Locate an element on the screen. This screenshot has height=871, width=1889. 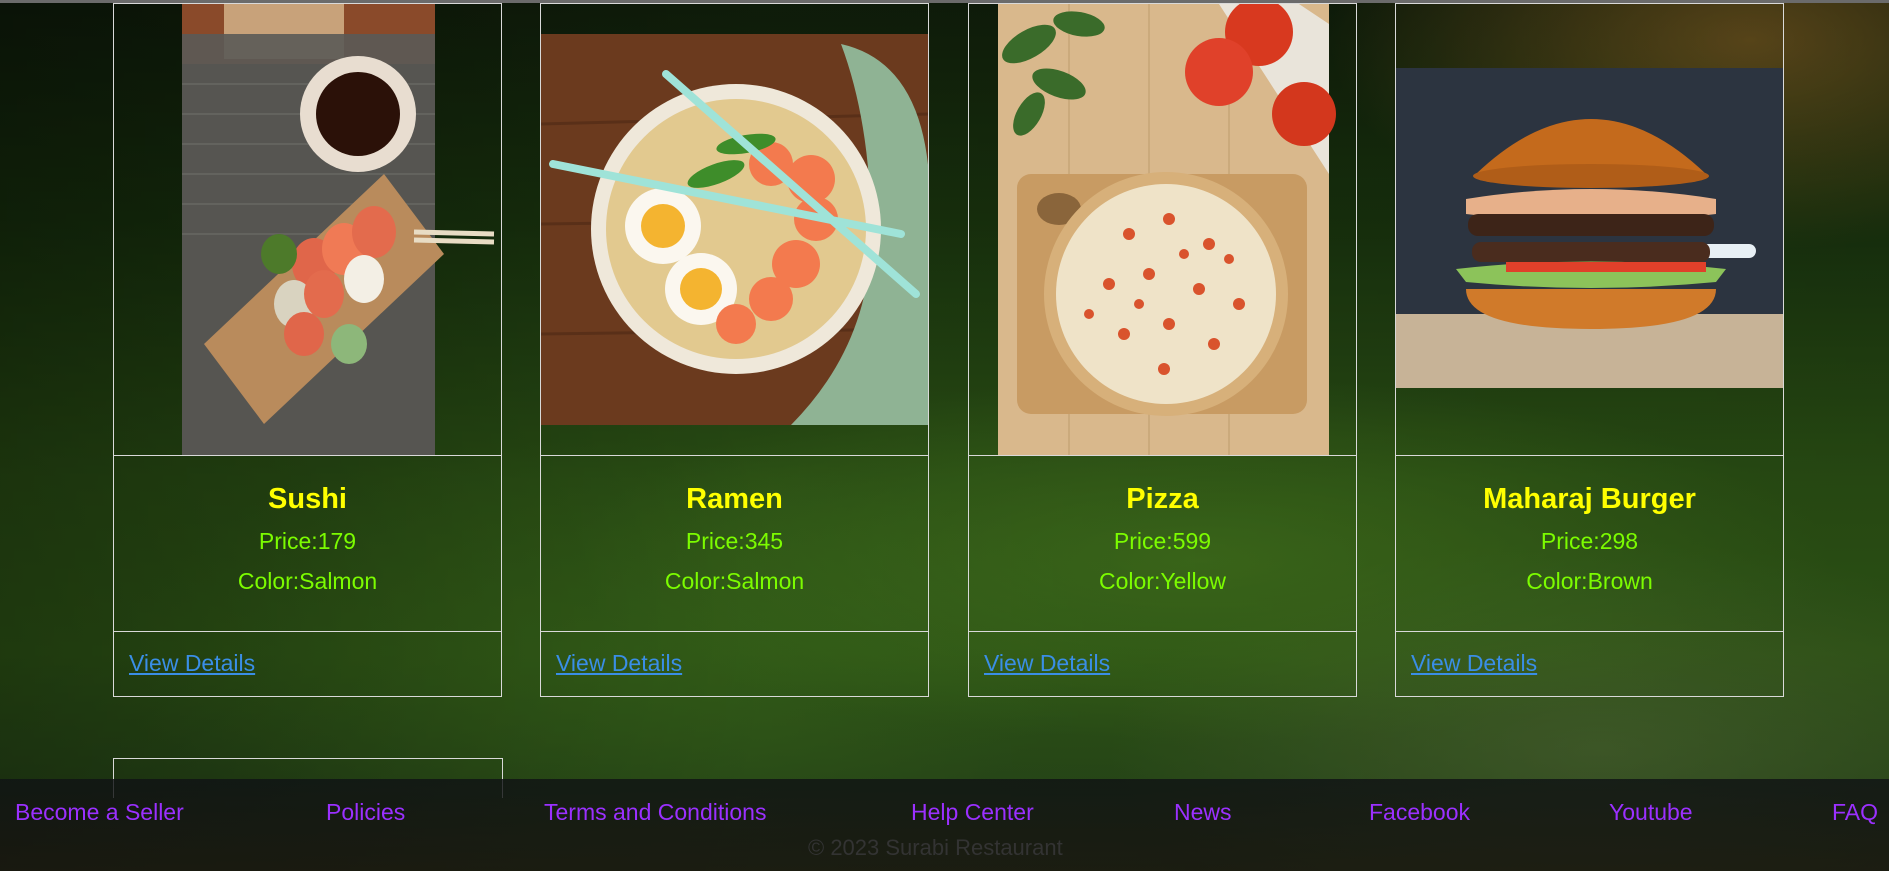
product-color: Color:Yellow is located at coordinates (1162, 581).